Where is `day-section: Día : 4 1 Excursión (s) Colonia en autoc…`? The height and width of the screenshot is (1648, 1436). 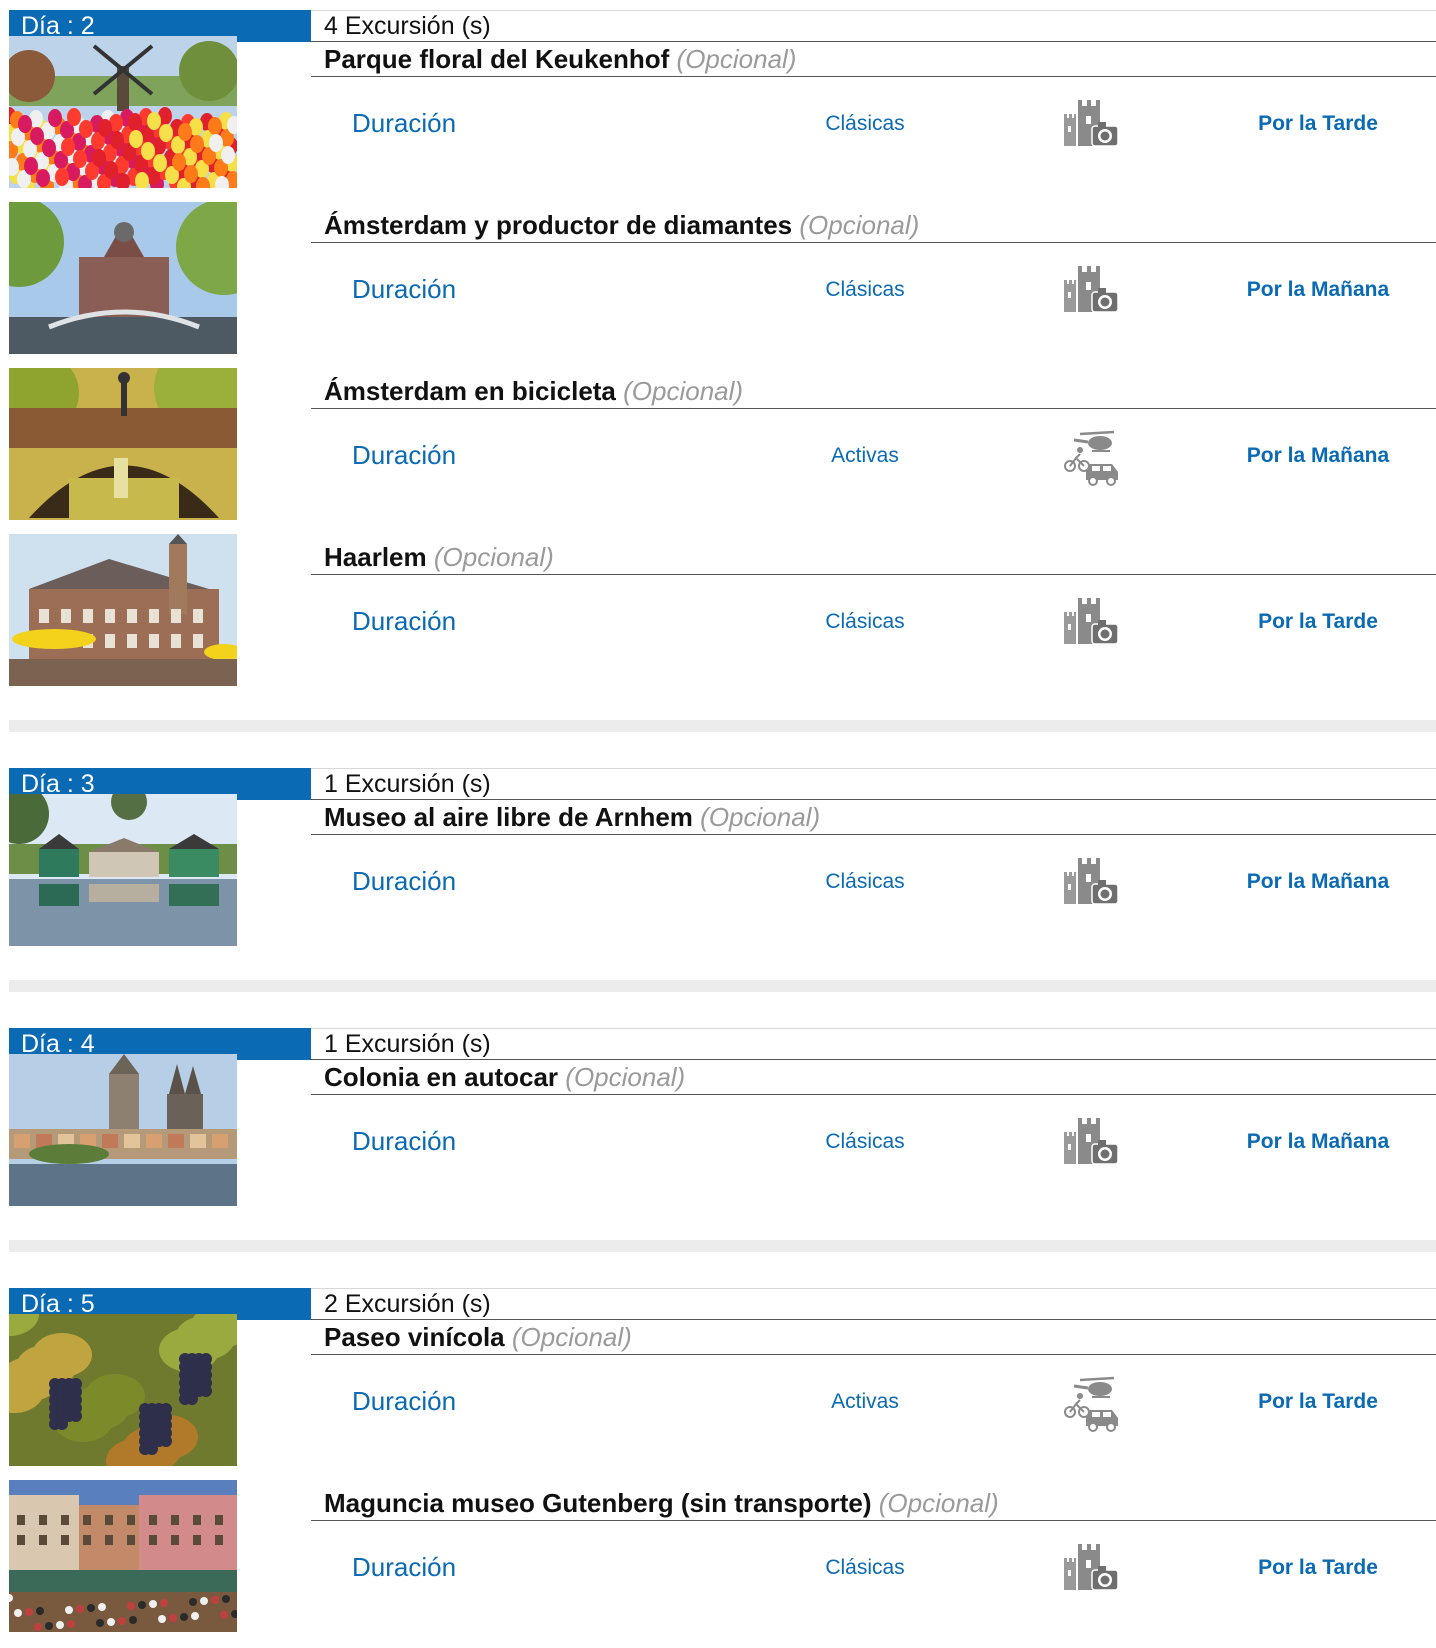 day-section: Día : 4 1 Excursión (s) Colonia en autoc… is located at coordinates (718, 1135).